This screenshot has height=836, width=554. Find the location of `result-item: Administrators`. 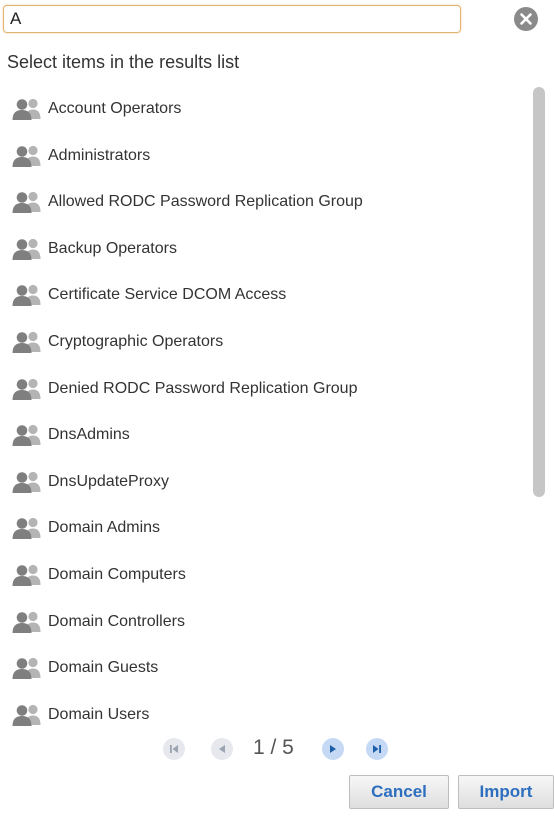

result-item: Administrators is located at coordinates (80, 156).